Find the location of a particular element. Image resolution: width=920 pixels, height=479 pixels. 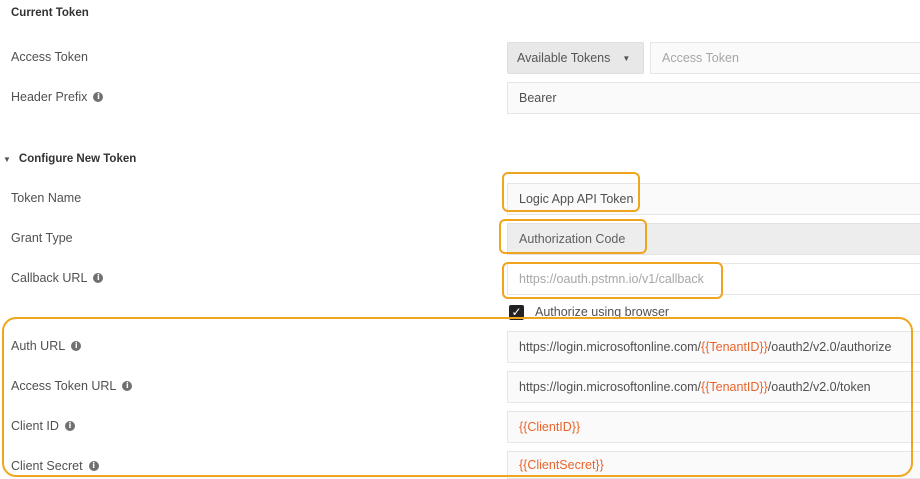

token-name-input: Logic App API Token is located at coordinates (713, 199).